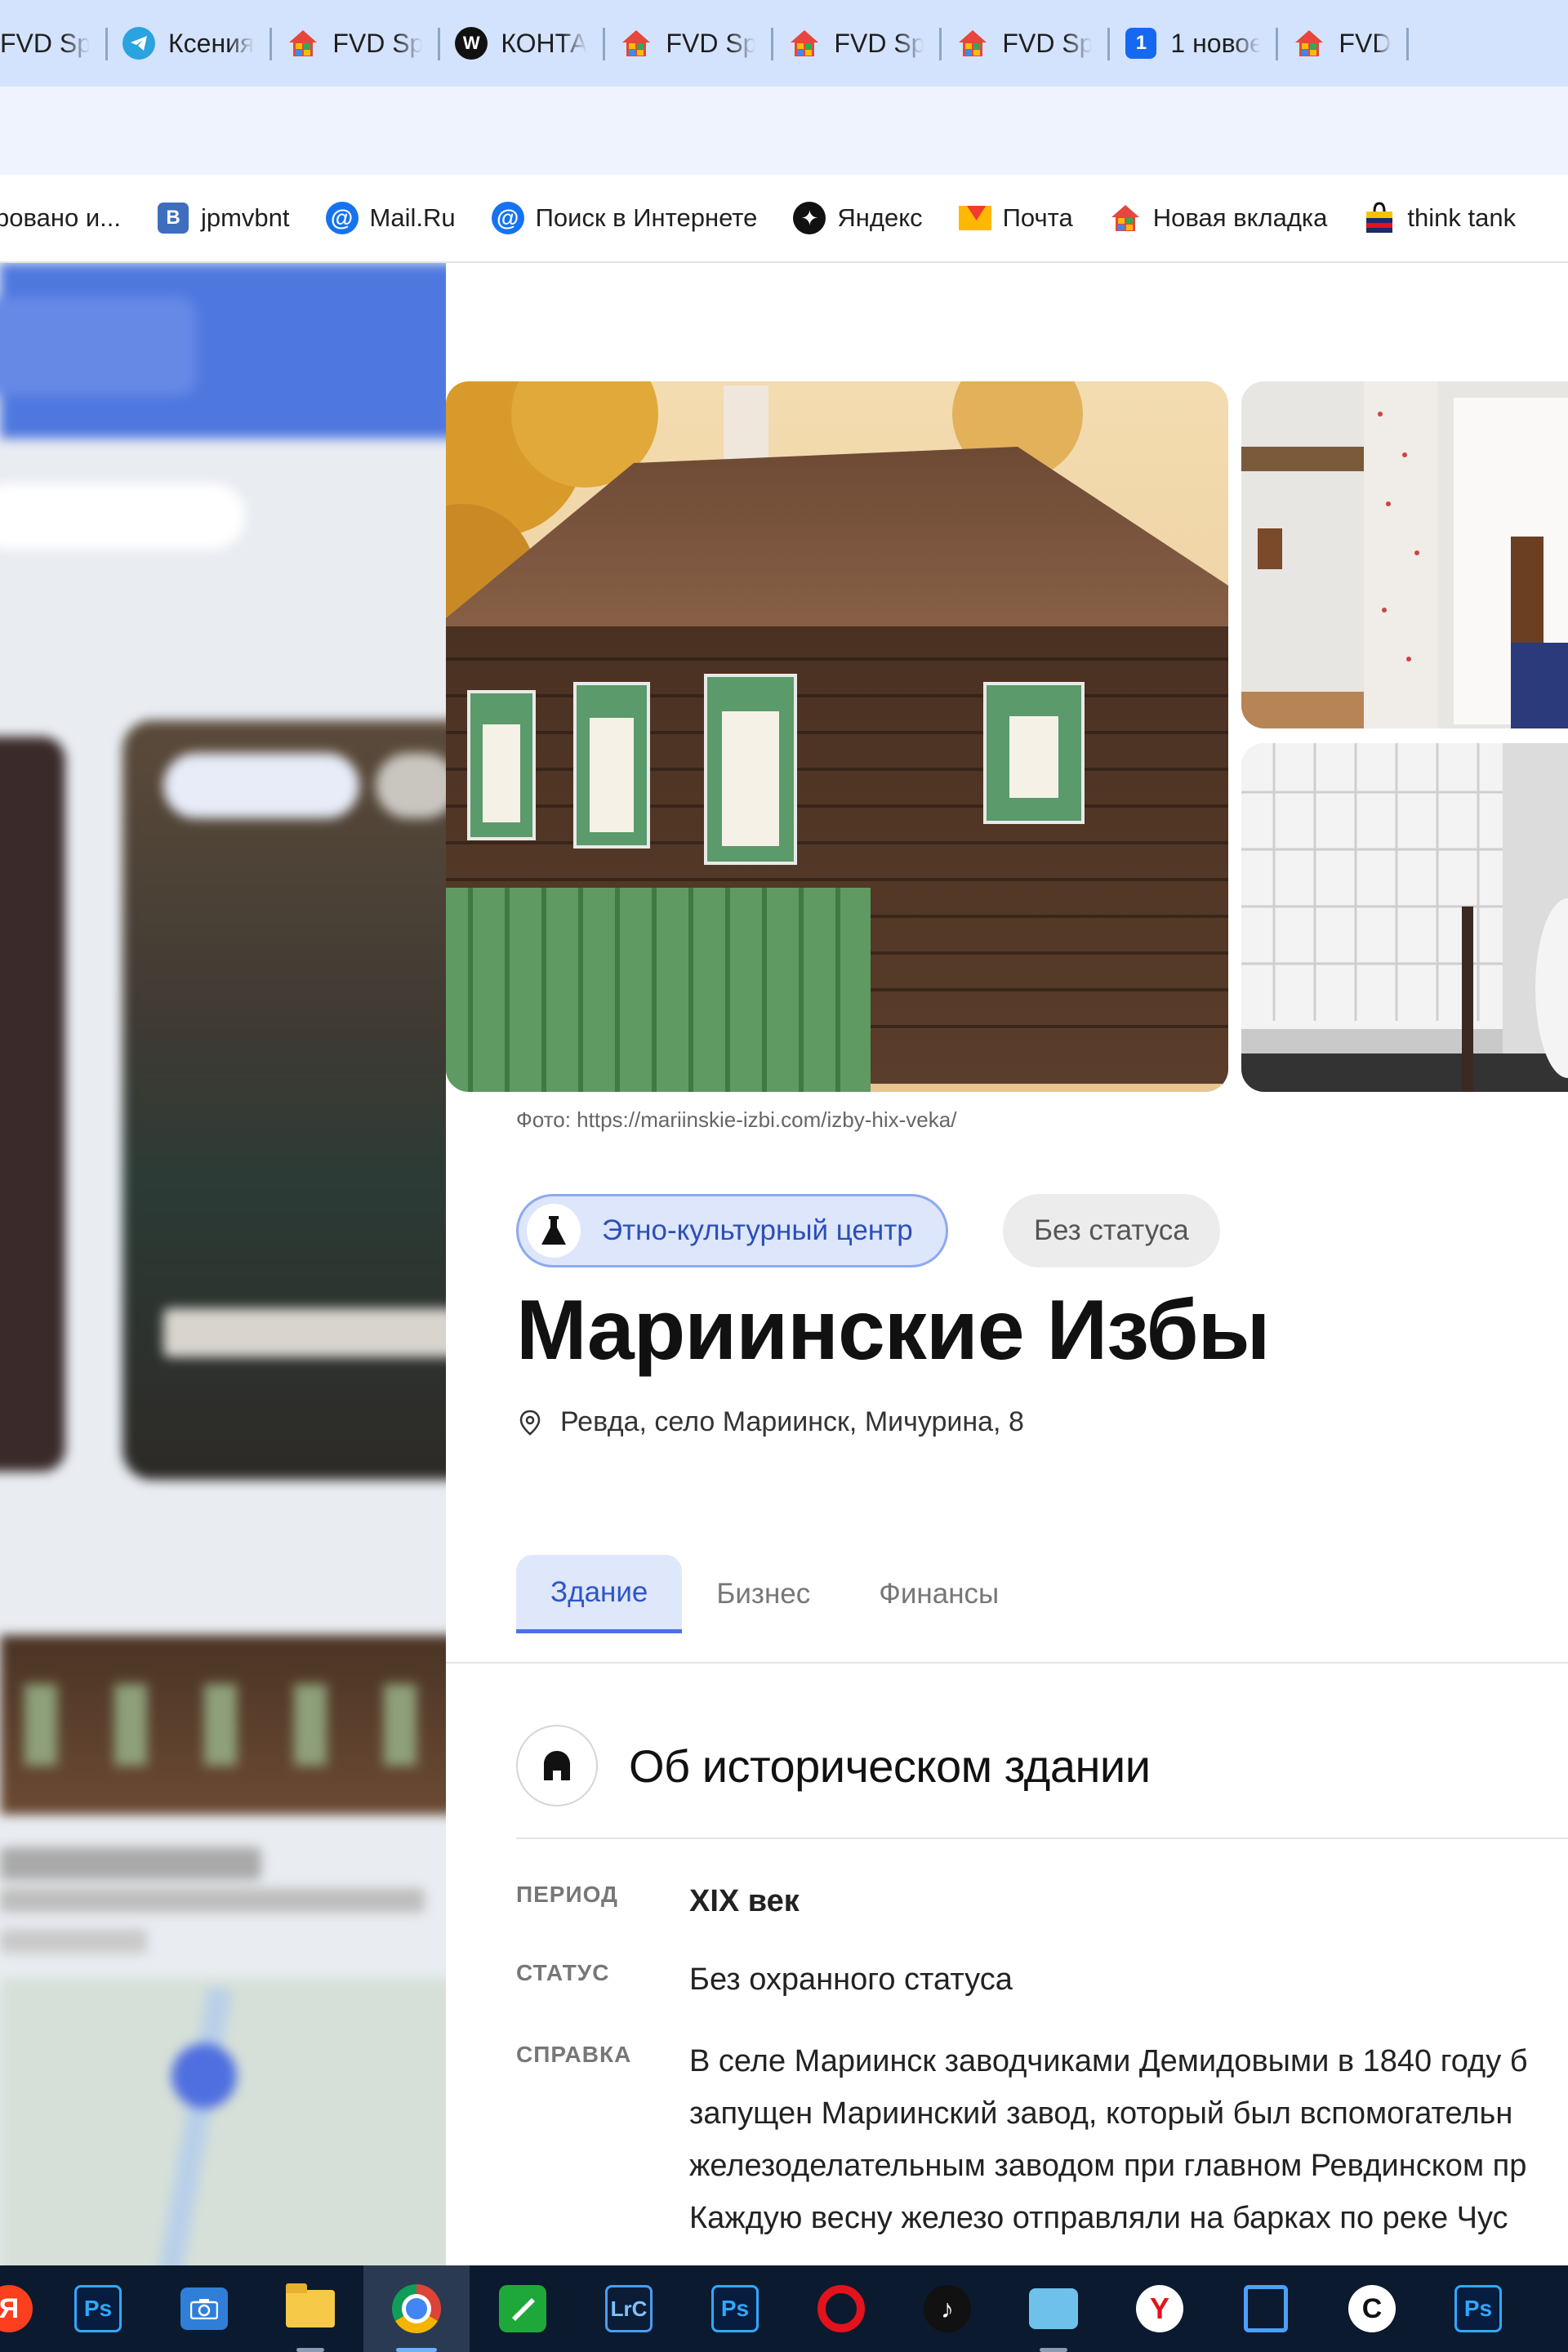 This screenshot has height=2352, width=1568. Describe the element at coordinates (646, 217) in the screenshot. I see `bookmark-label: Поиск в Интернете` at that location.